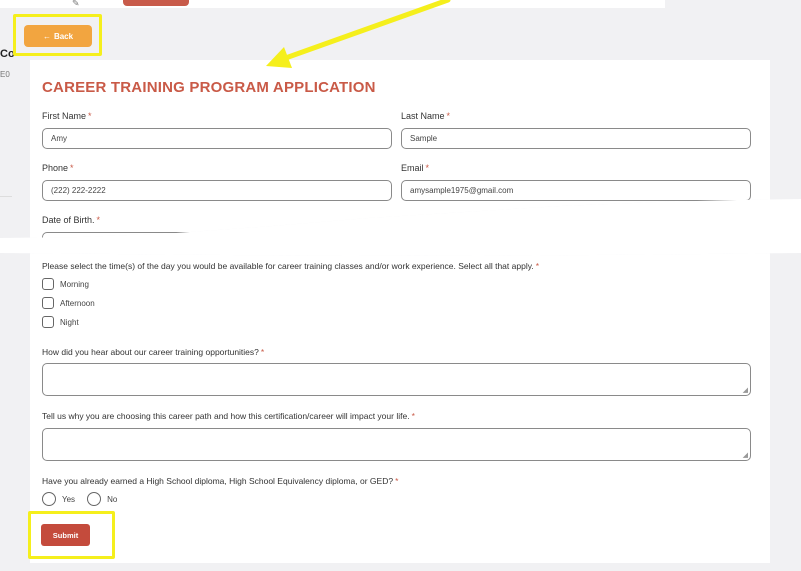 This screenshot has width=801, height=571. I want to click on phone-field: (222) 222-2222, so click(217, 190).